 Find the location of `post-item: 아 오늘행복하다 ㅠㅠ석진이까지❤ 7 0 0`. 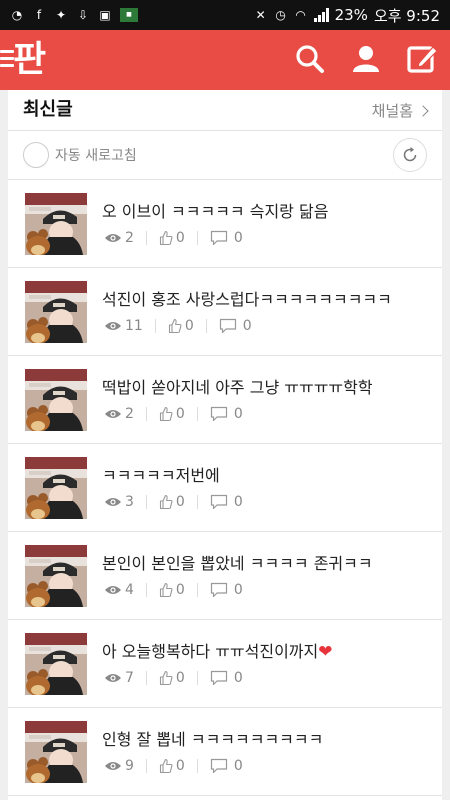

post-item: 아 오늘행복하다 ㅠㅠ석진이까지❤ 7 0 0 is located at coordinates (225, 664).